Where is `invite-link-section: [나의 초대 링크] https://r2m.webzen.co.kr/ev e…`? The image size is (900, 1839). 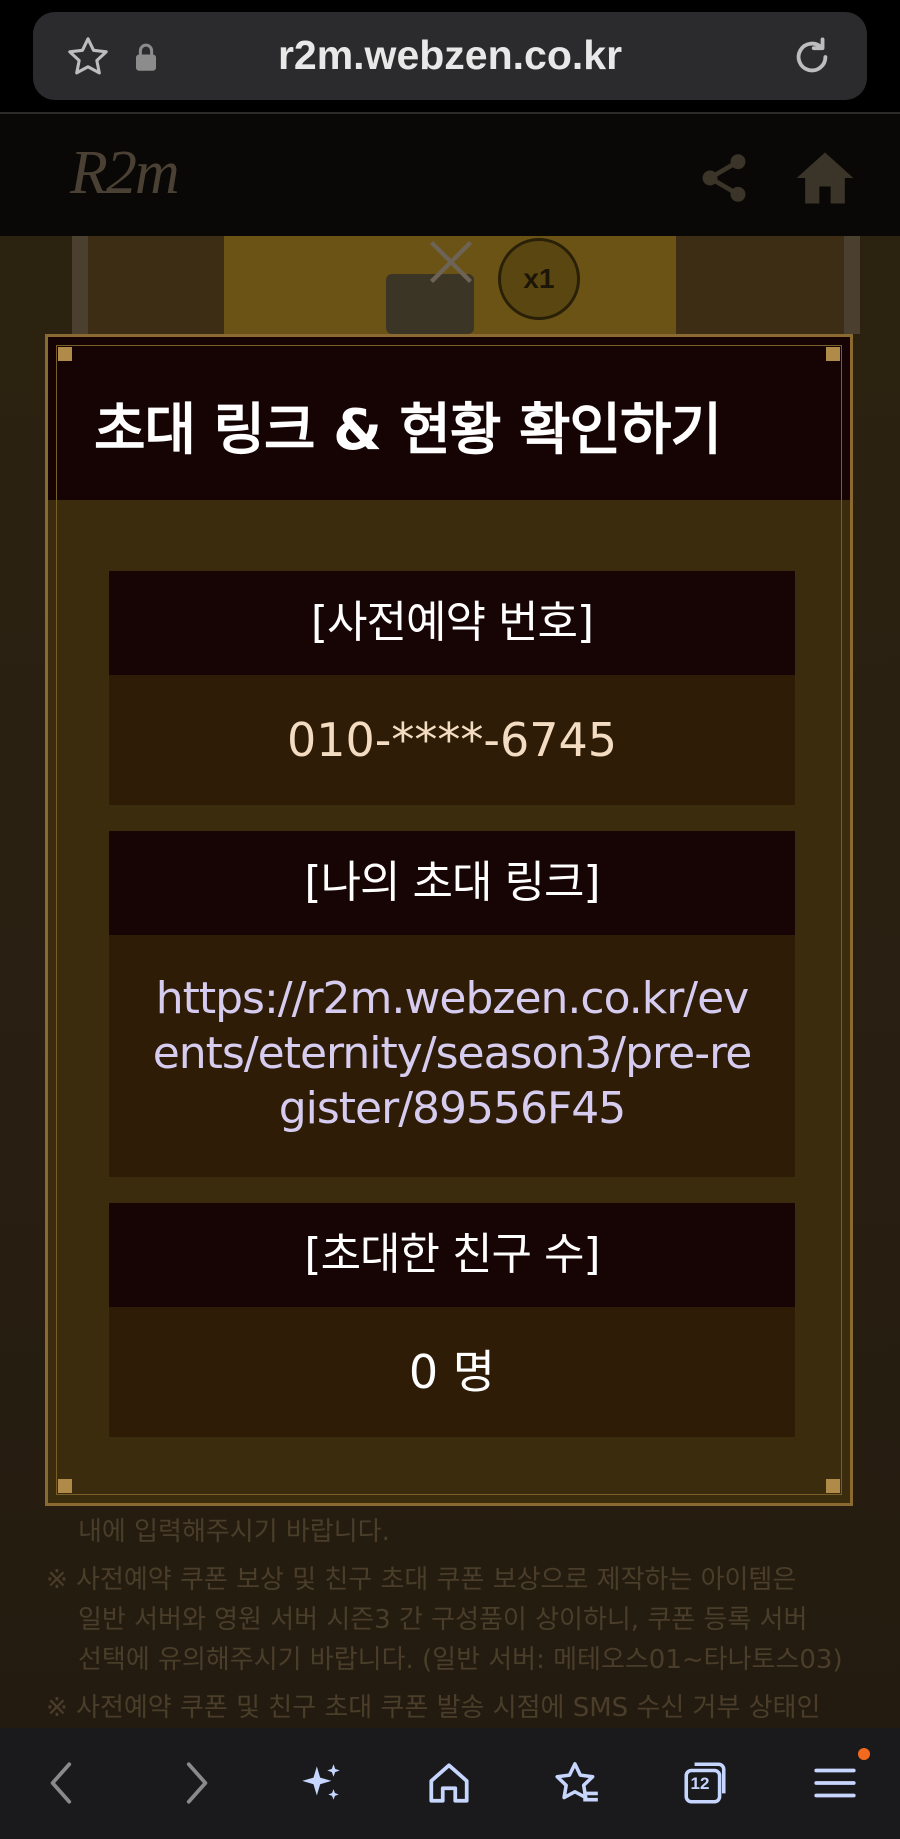
invite-link-section: [나의 초대 링크] https://r2m.webzen.co.kr/ev e… is located at coordinates (452, 1004).